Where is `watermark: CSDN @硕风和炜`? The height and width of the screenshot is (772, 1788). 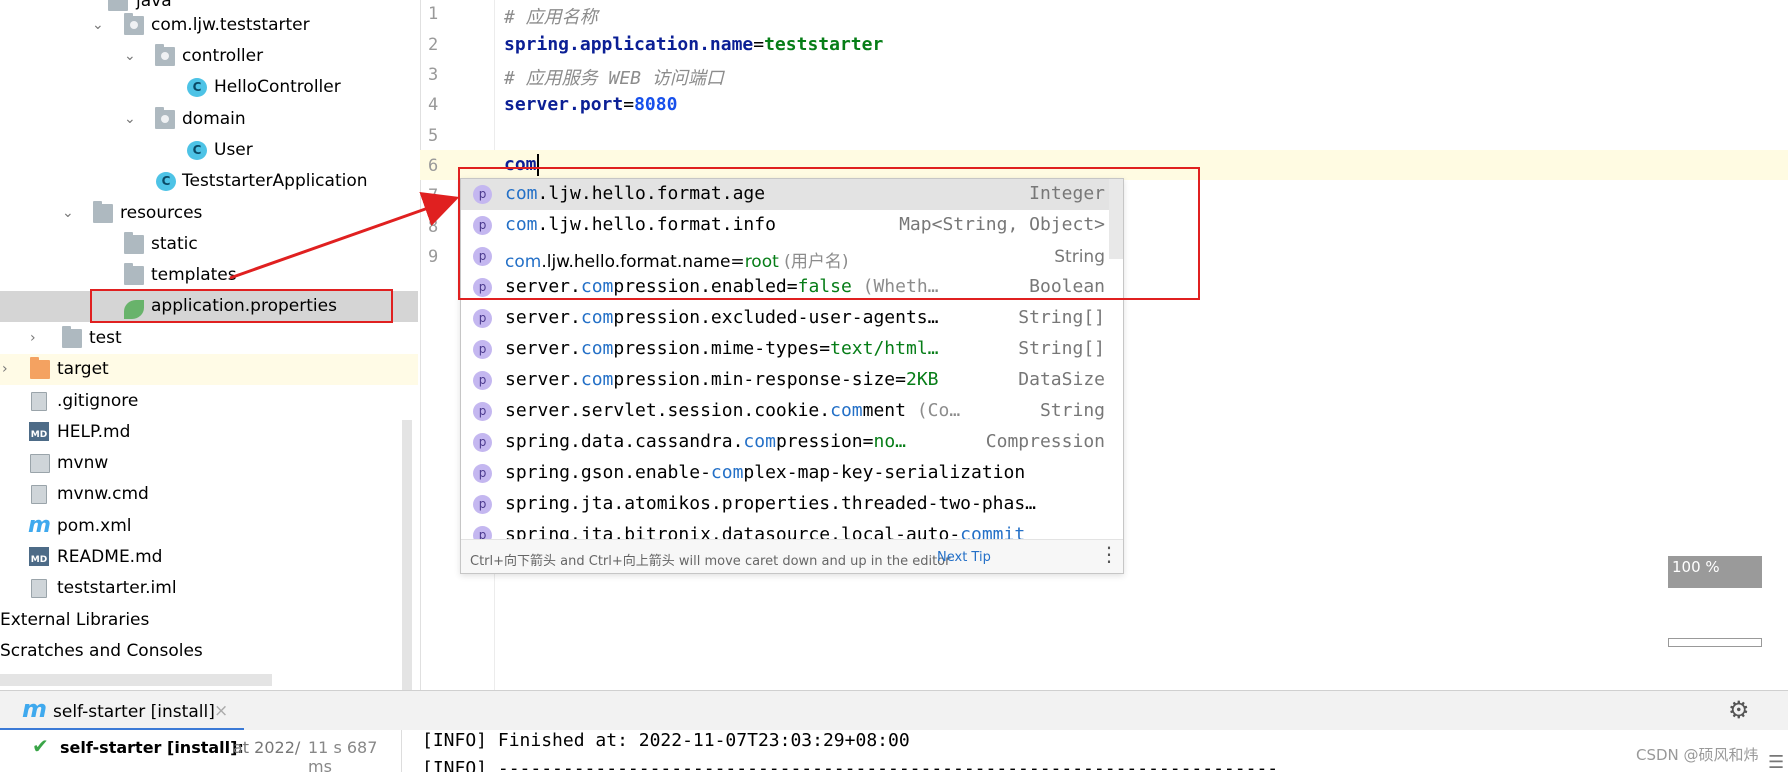 watermark: CSDN @硕风和炜 is located at coordinates (1697, 755).